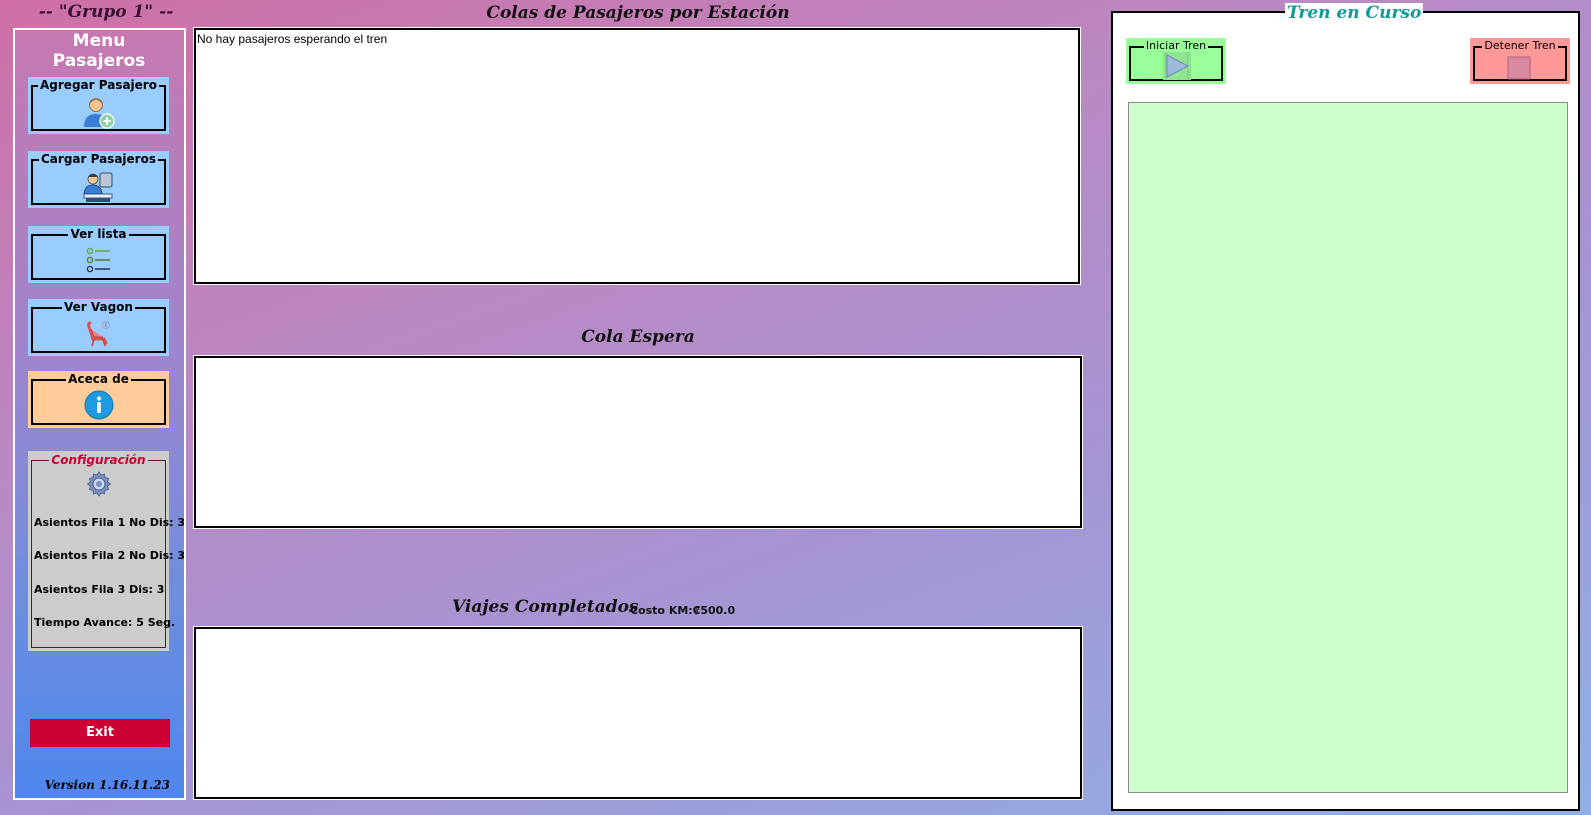 This screenshot has height=815, width=1591. What do you see at coordinates (683, 610) in the screenshot?
I see `cost-per-km-label: Costo KM:₡500.0` at bounding box center [683, 610].